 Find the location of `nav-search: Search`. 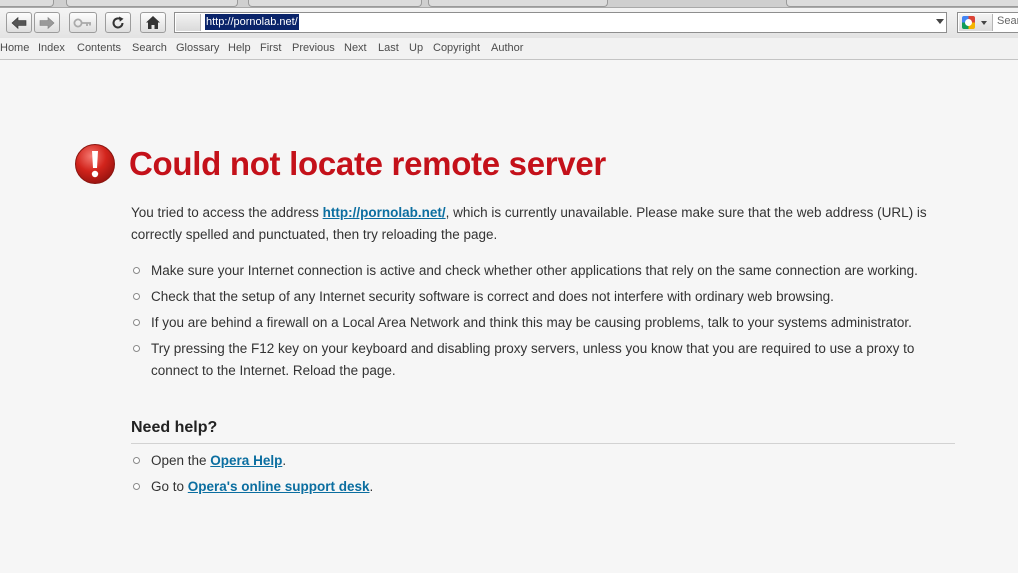

nav-search: Search is located at coordinates (149, 48).